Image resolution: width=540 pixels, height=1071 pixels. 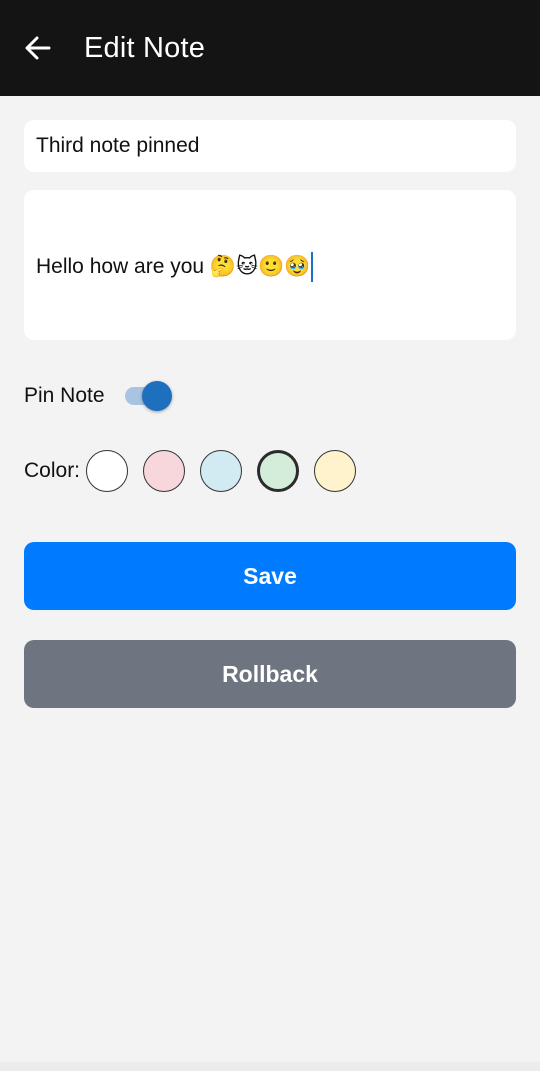 I want to click on pin-note-row: Pin Note, so click(x=99, y=396).